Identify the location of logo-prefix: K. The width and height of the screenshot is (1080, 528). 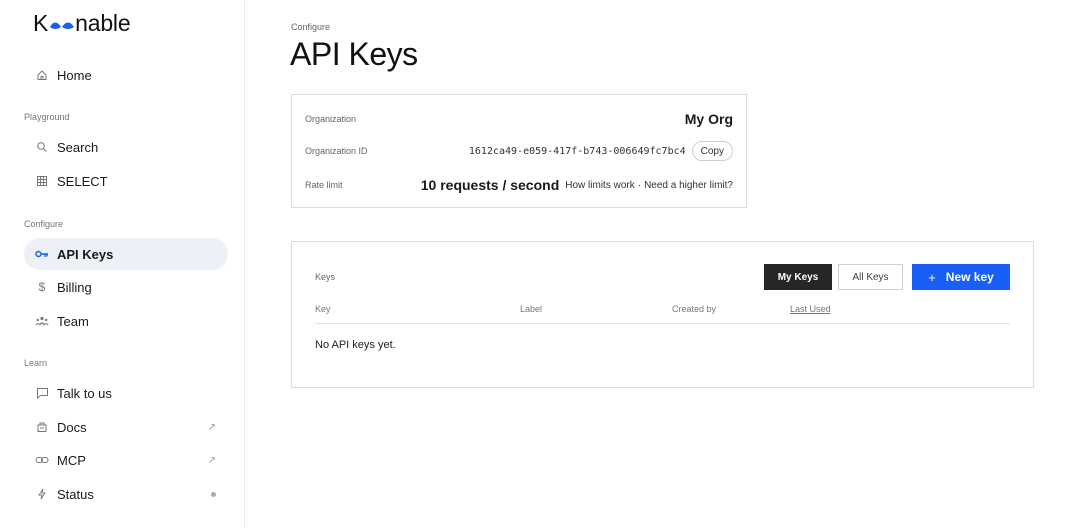
(41, 23).